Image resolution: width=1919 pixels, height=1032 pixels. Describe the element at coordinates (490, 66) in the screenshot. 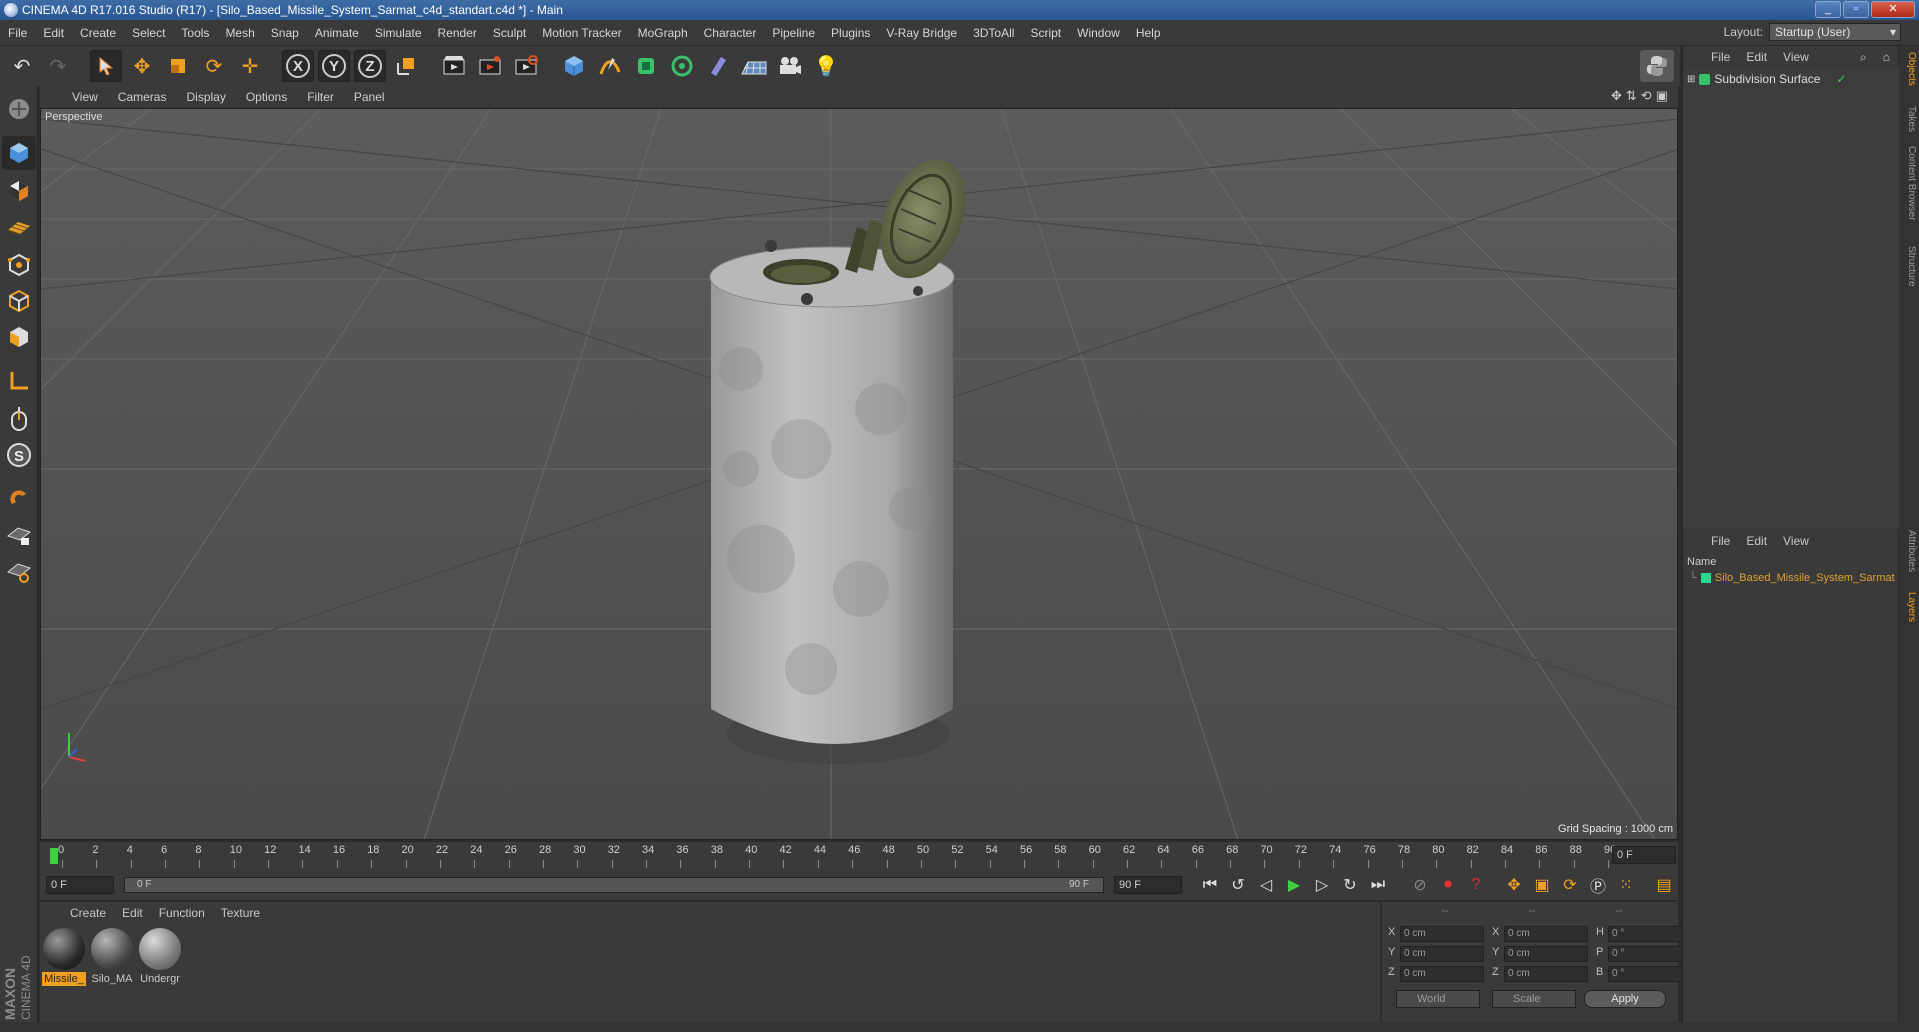

I see `render-picture-viewer-icon` at that location.